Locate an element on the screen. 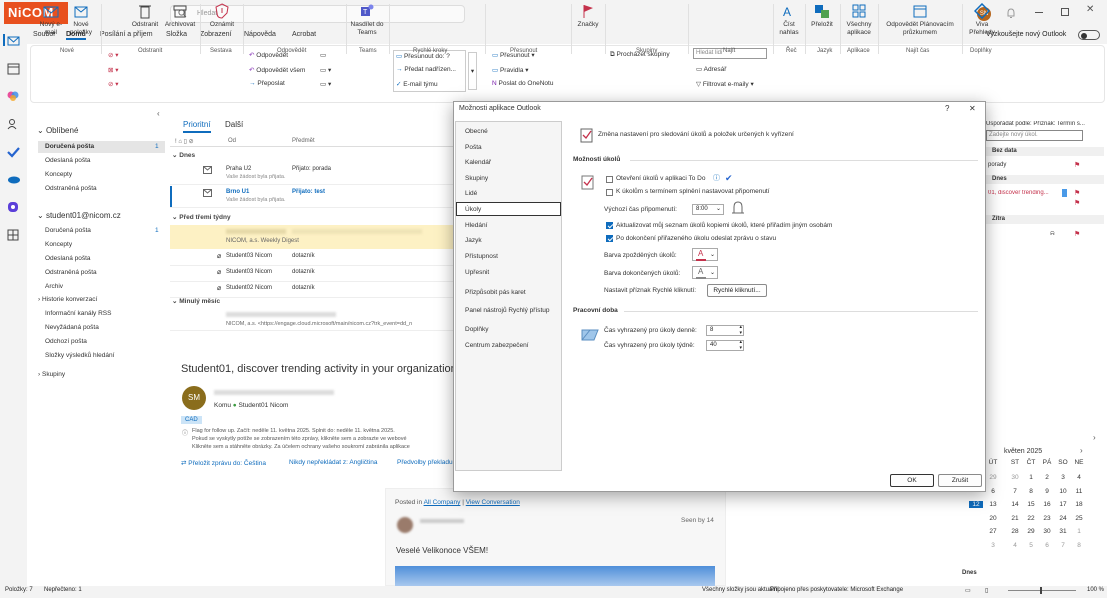 The image size is (1107, 598). favorite-deleted: Odstraněná pošta is located at coordinates (71, 188).